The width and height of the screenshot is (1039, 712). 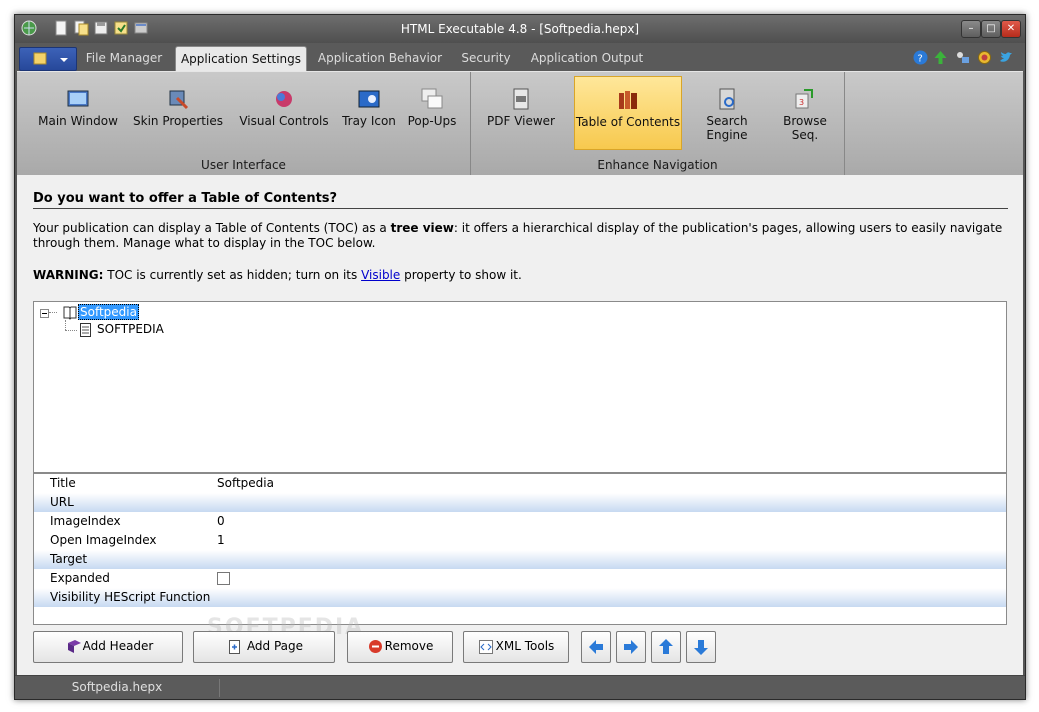 I want to click on remove-button: Remove, so click(x=400, y=647).